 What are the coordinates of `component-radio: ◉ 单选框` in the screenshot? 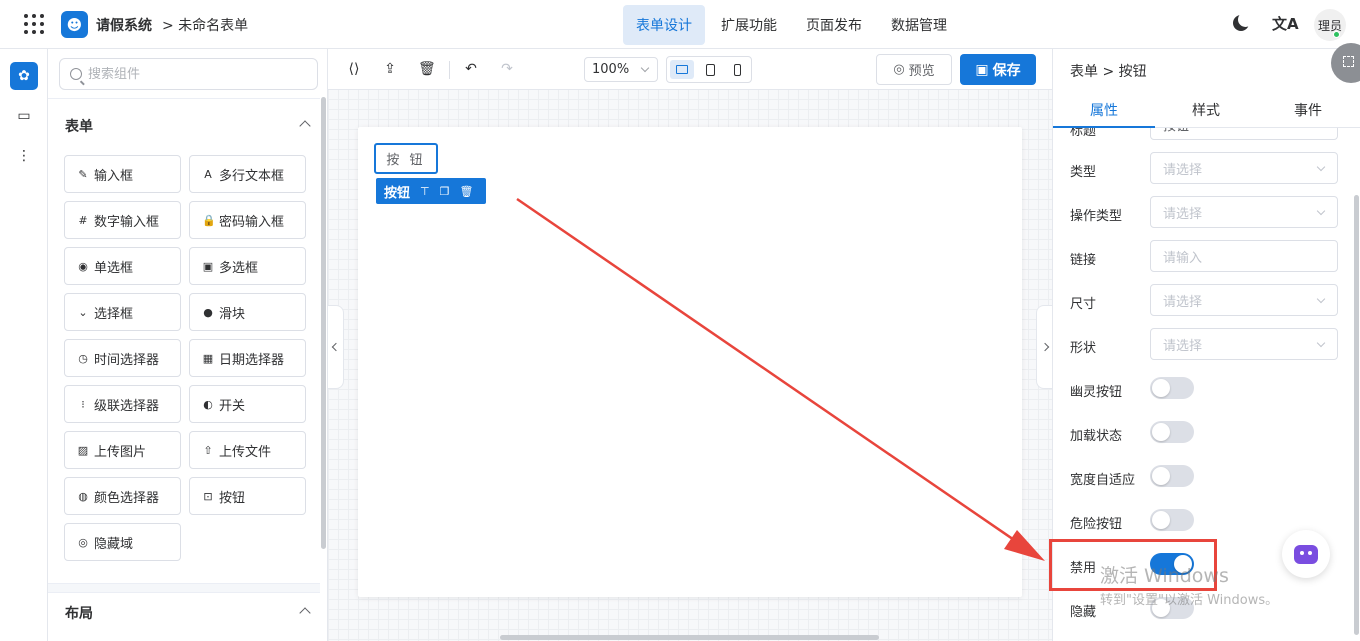 It's located at (122, 266).